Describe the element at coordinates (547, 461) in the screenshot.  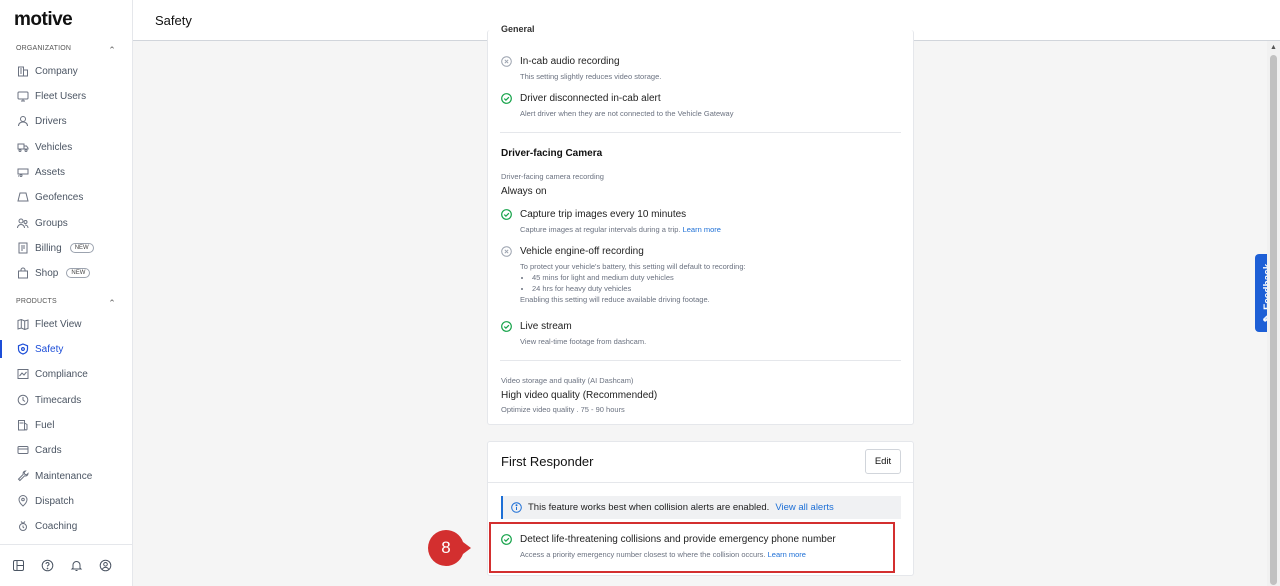
I see `first-responder-title: First Responder` at that location.